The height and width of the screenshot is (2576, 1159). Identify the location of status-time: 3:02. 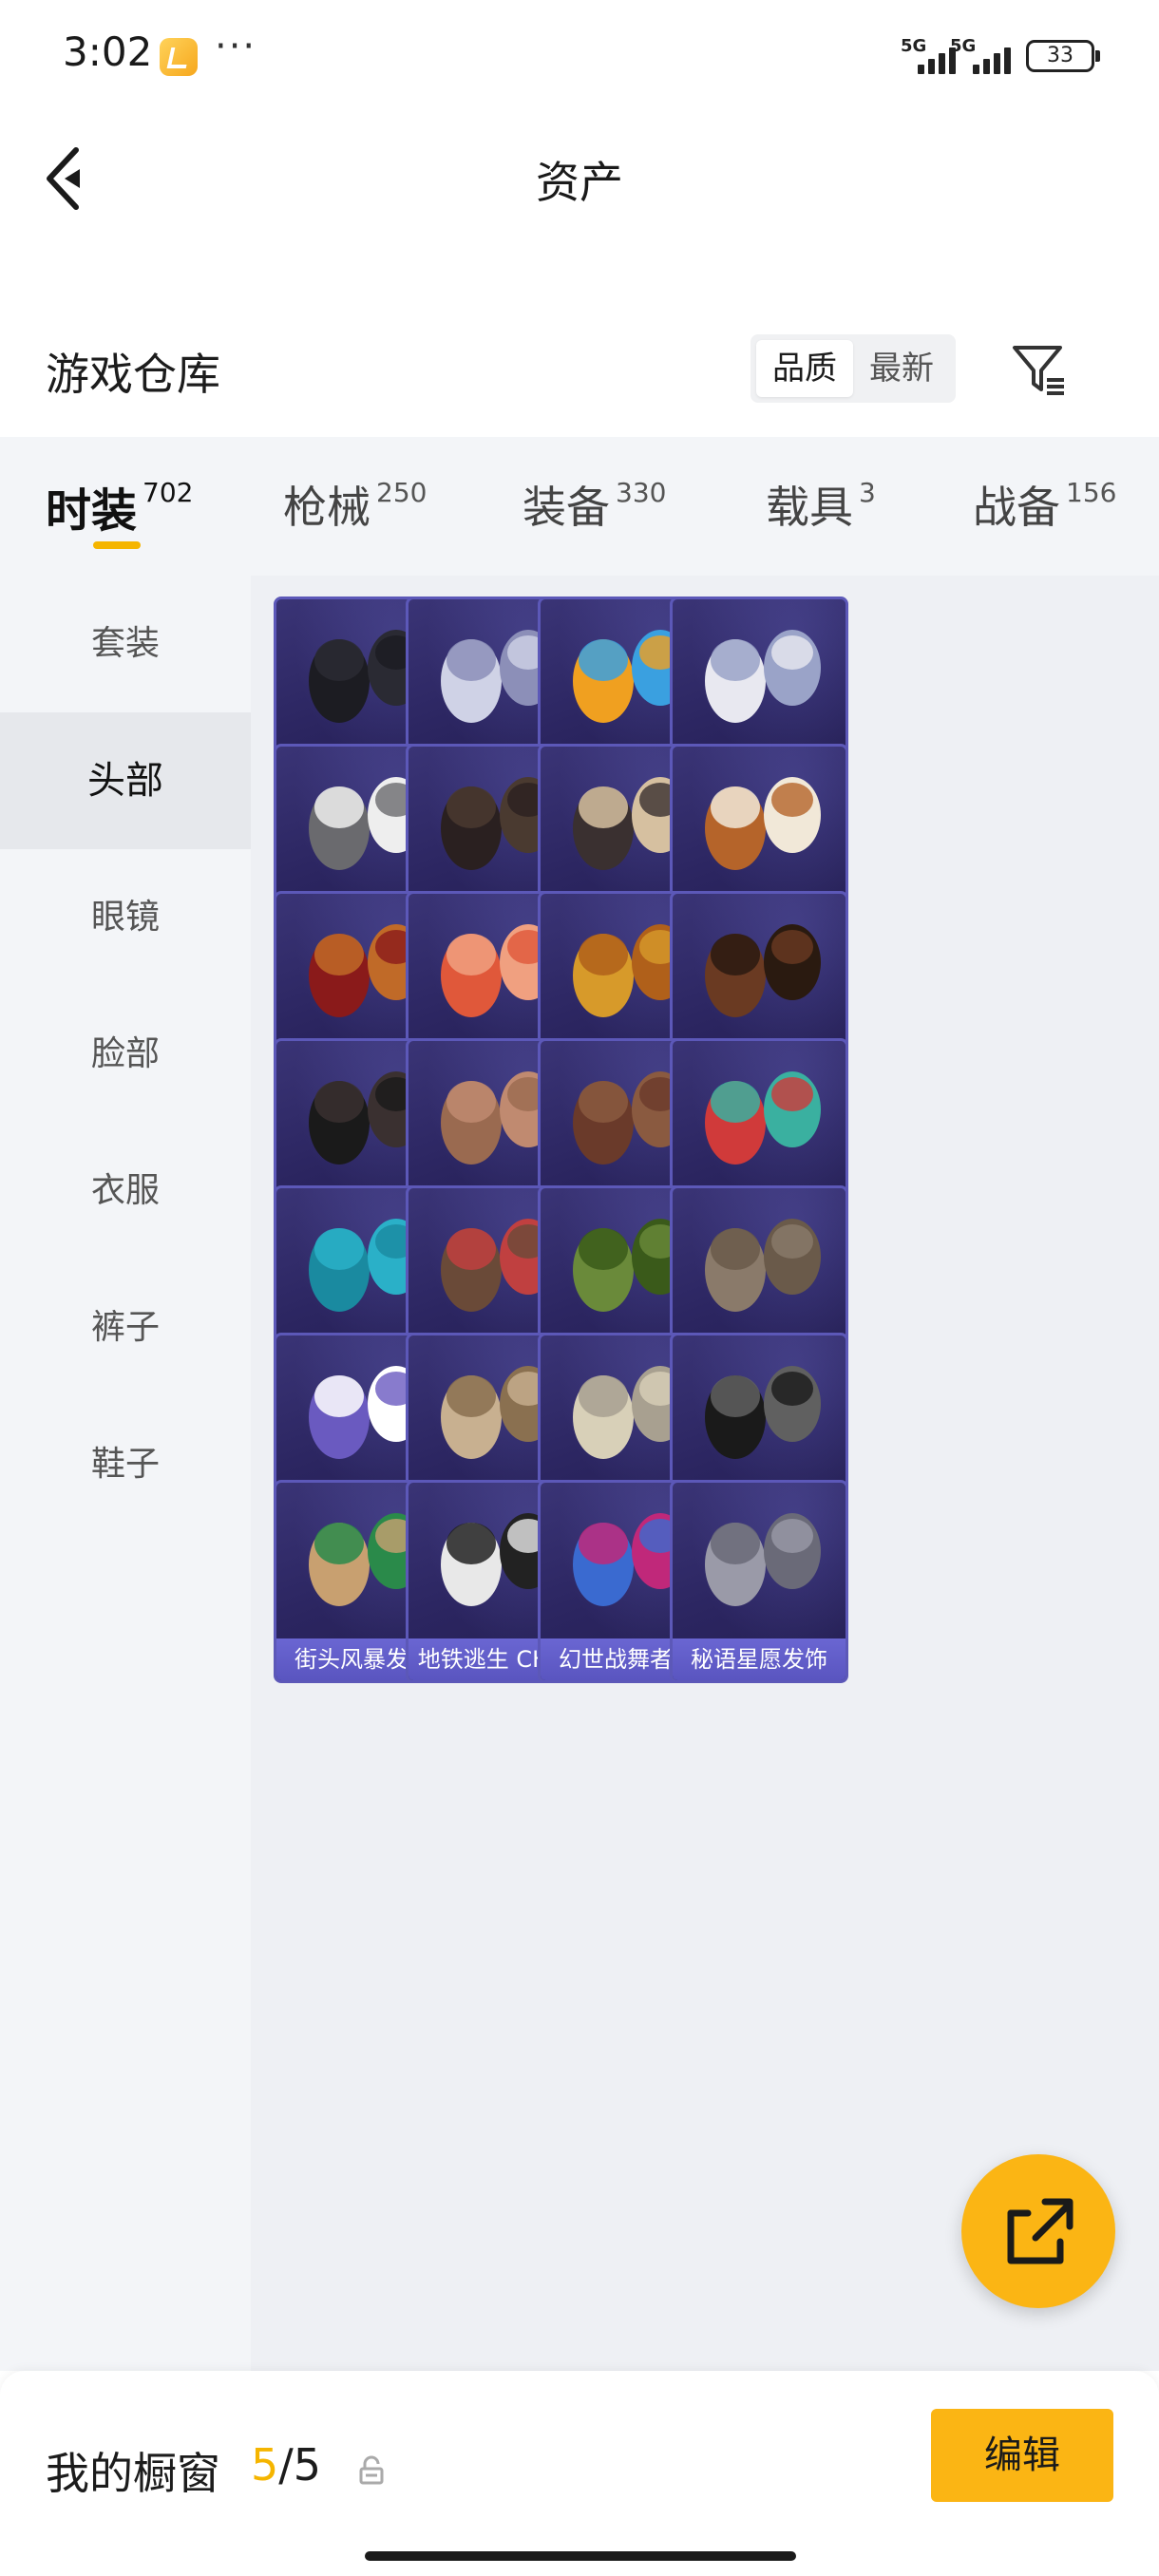
(108, 51).